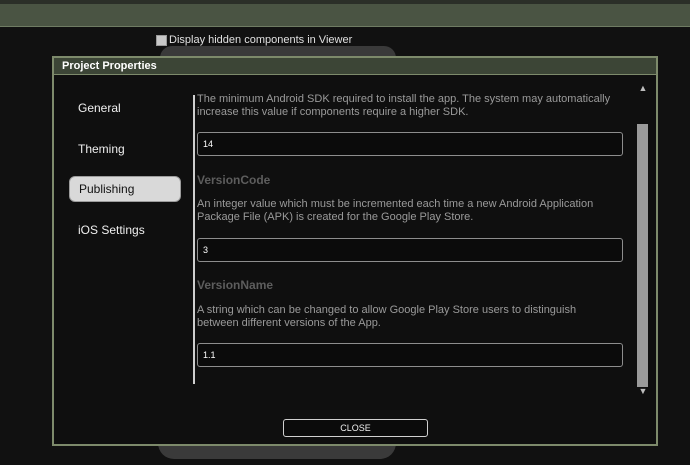  What do you see at coordinates (642, 255) in the screenshot?
I see `scrollbar-thumb` at bounding box center [642, 255].